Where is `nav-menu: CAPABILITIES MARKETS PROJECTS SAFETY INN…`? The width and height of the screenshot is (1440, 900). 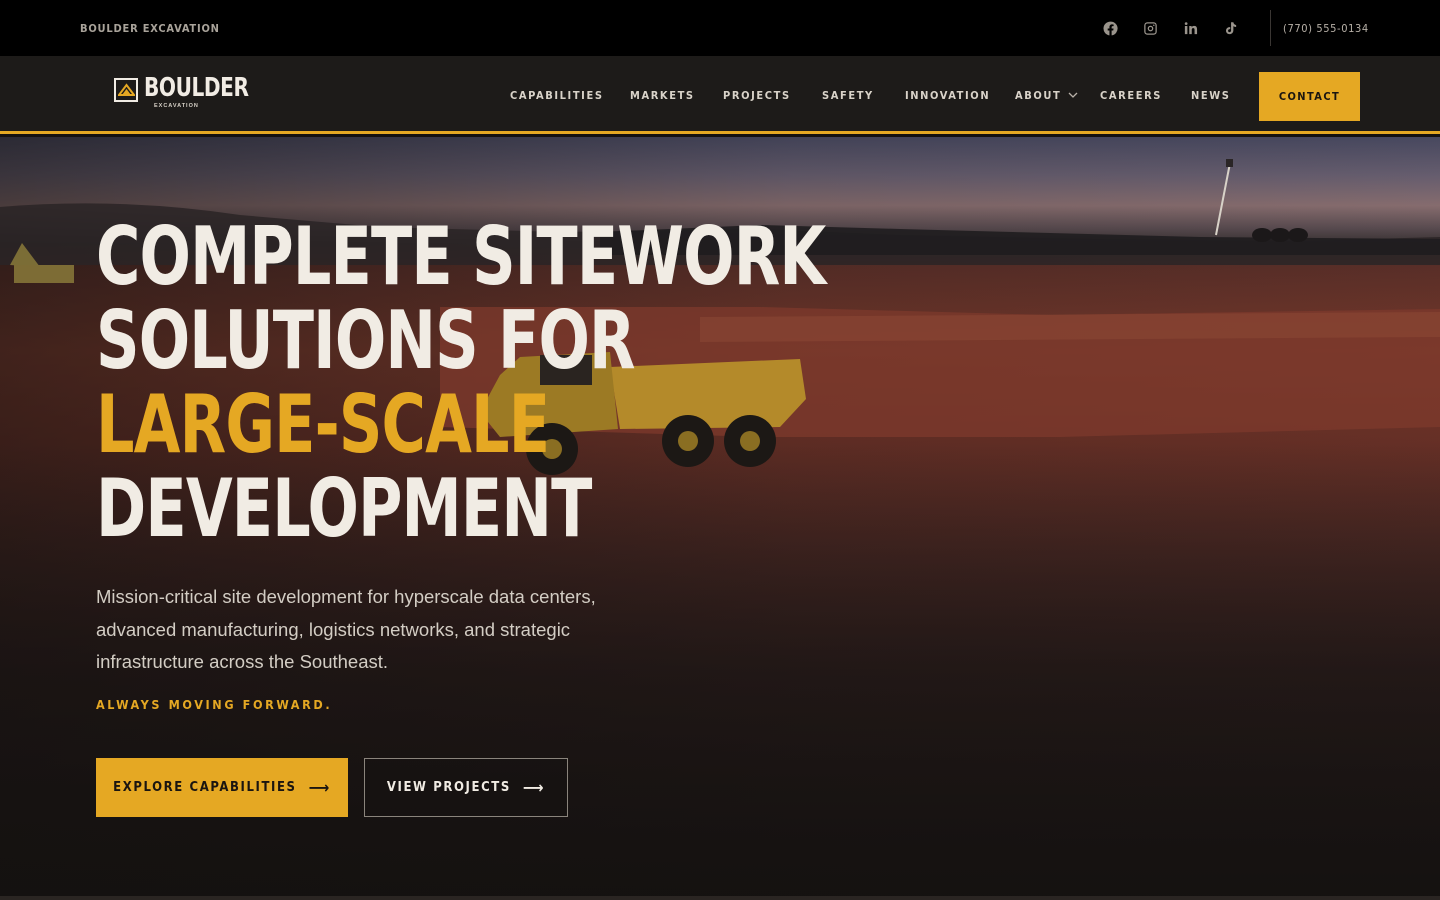
nav-menu: CAPABILITIES MARKETS PROJECTS SAFETY INN… is located at coordinates (720, 95).